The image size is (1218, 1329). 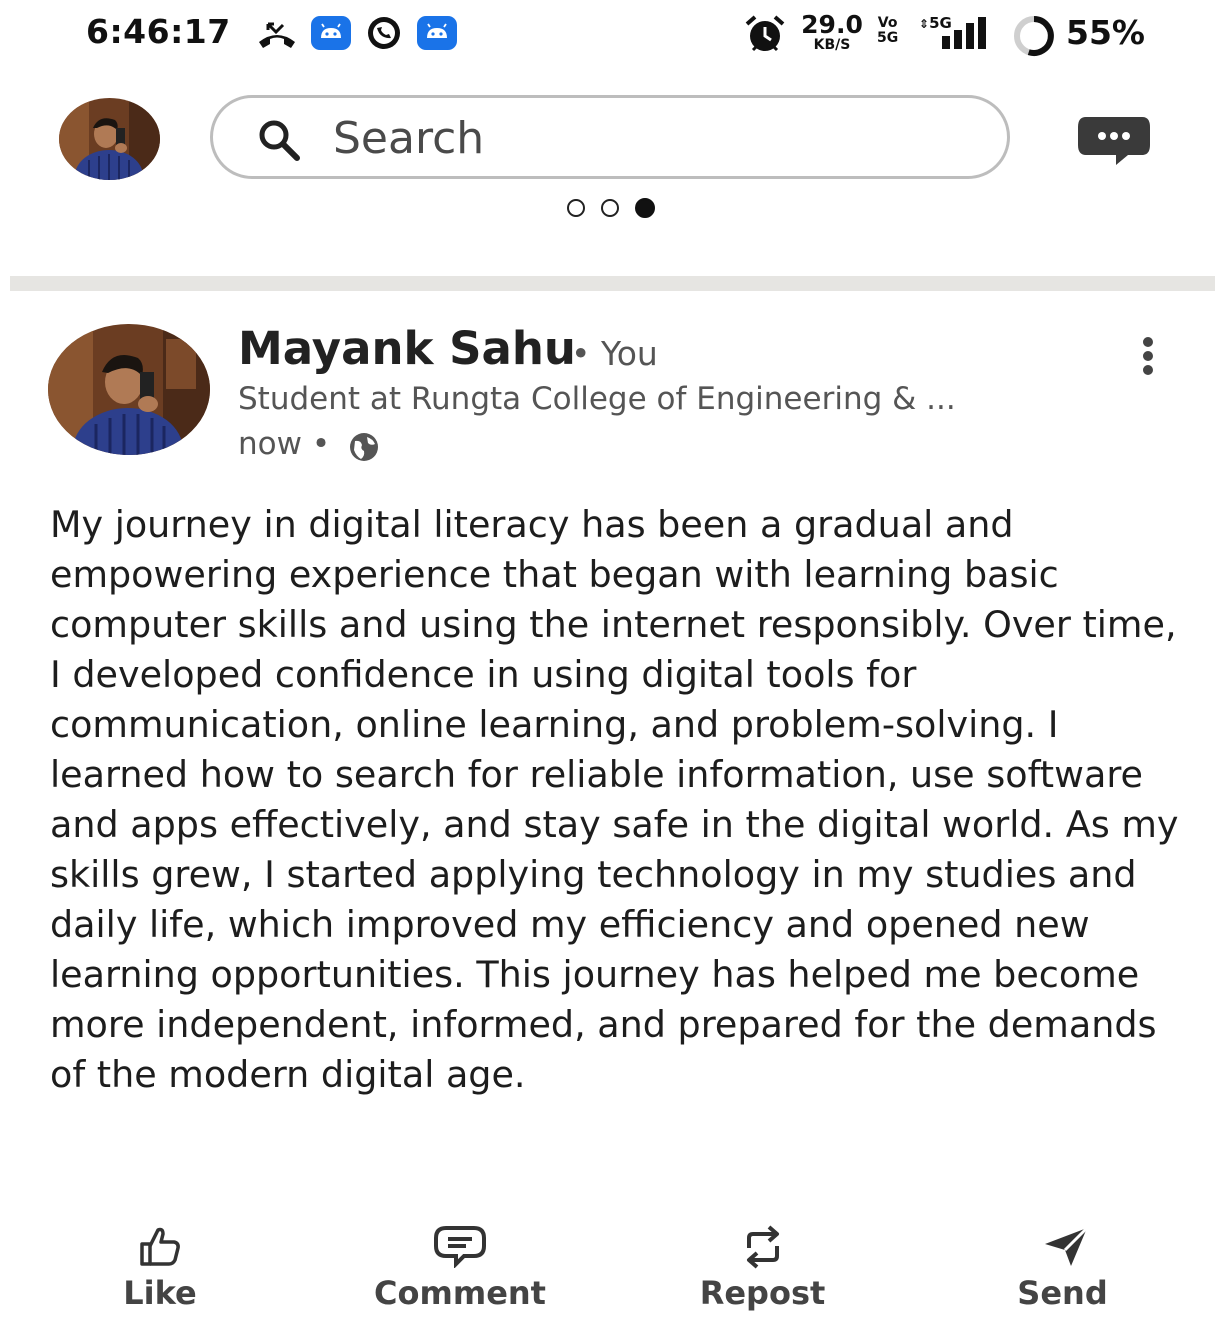 What do you see at coordinates (280, 142) in the screenshot?
I see `search-icon` at bounding box center [280, 142].